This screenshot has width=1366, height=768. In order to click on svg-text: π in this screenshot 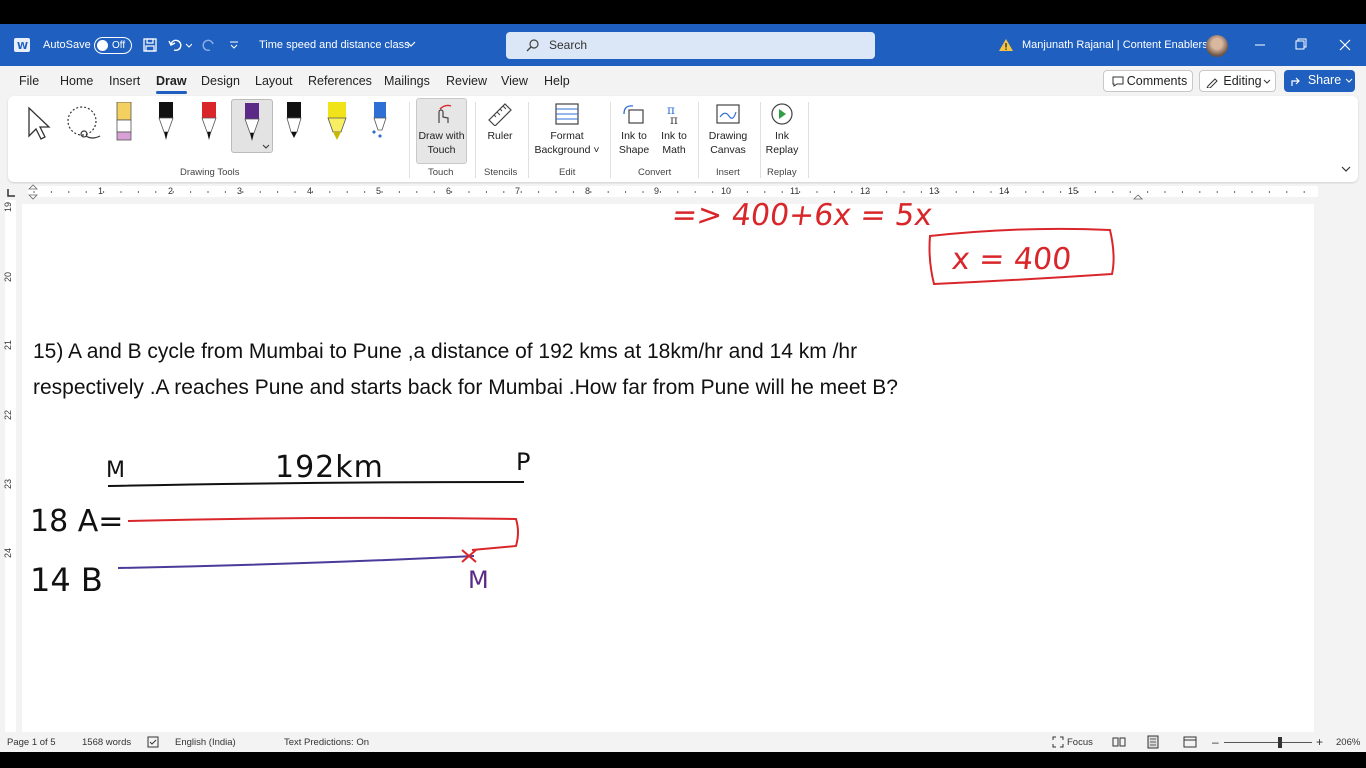, I will do `click(674, 119)`.